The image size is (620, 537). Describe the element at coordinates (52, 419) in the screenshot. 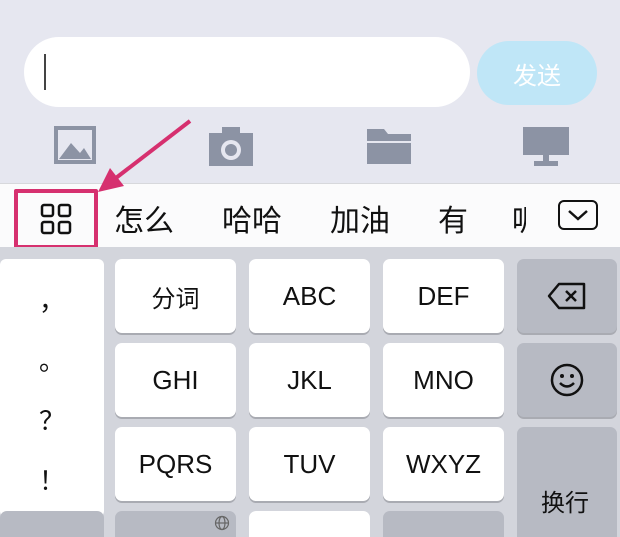

I see `punct-question: ？` at that location.